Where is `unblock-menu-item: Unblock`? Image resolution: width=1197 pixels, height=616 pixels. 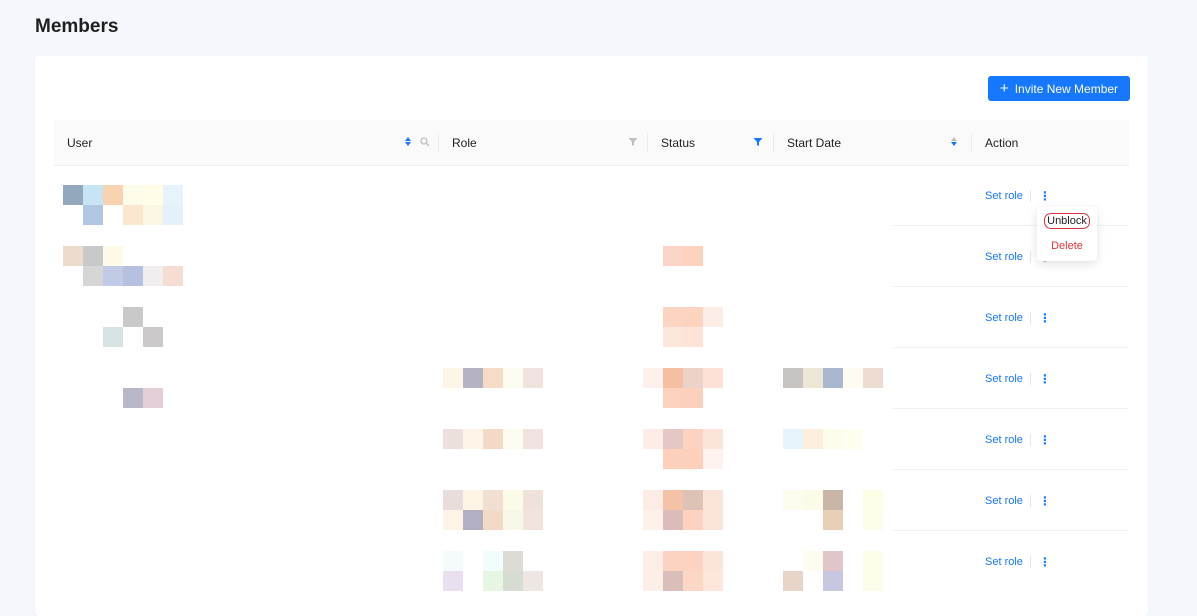 unblock-menu-item: Unblock is located at coordinates (1067, 220).